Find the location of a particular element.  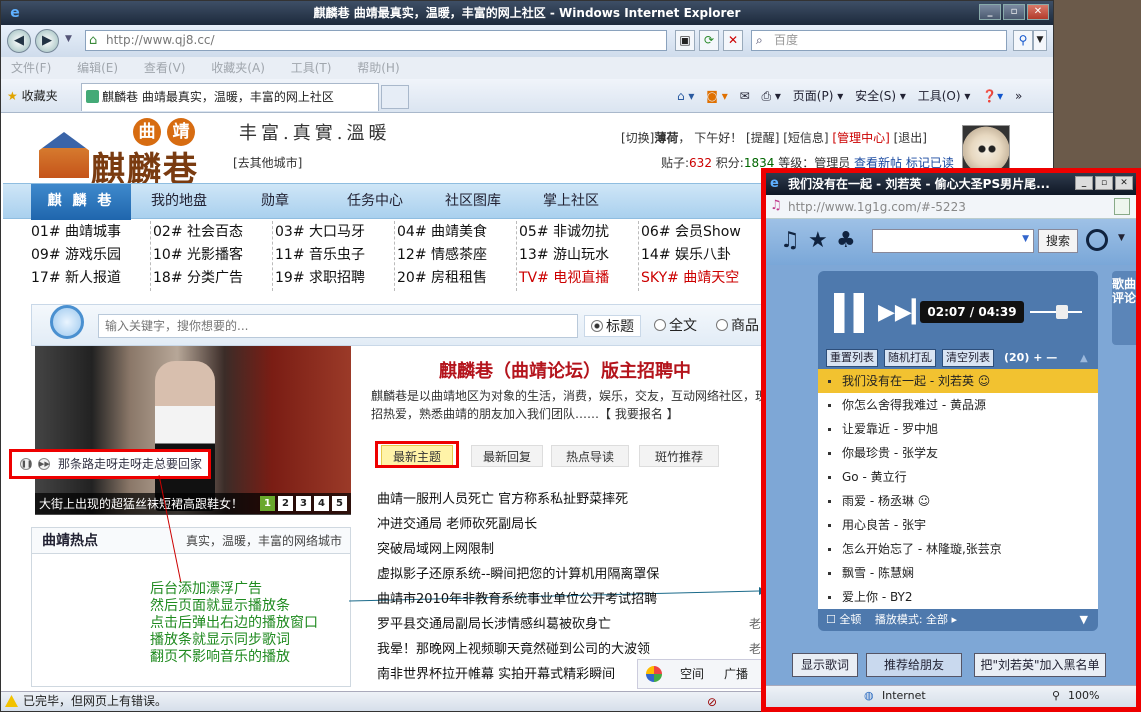

clover-icon: ♣ is located at coordinates (846, 241).